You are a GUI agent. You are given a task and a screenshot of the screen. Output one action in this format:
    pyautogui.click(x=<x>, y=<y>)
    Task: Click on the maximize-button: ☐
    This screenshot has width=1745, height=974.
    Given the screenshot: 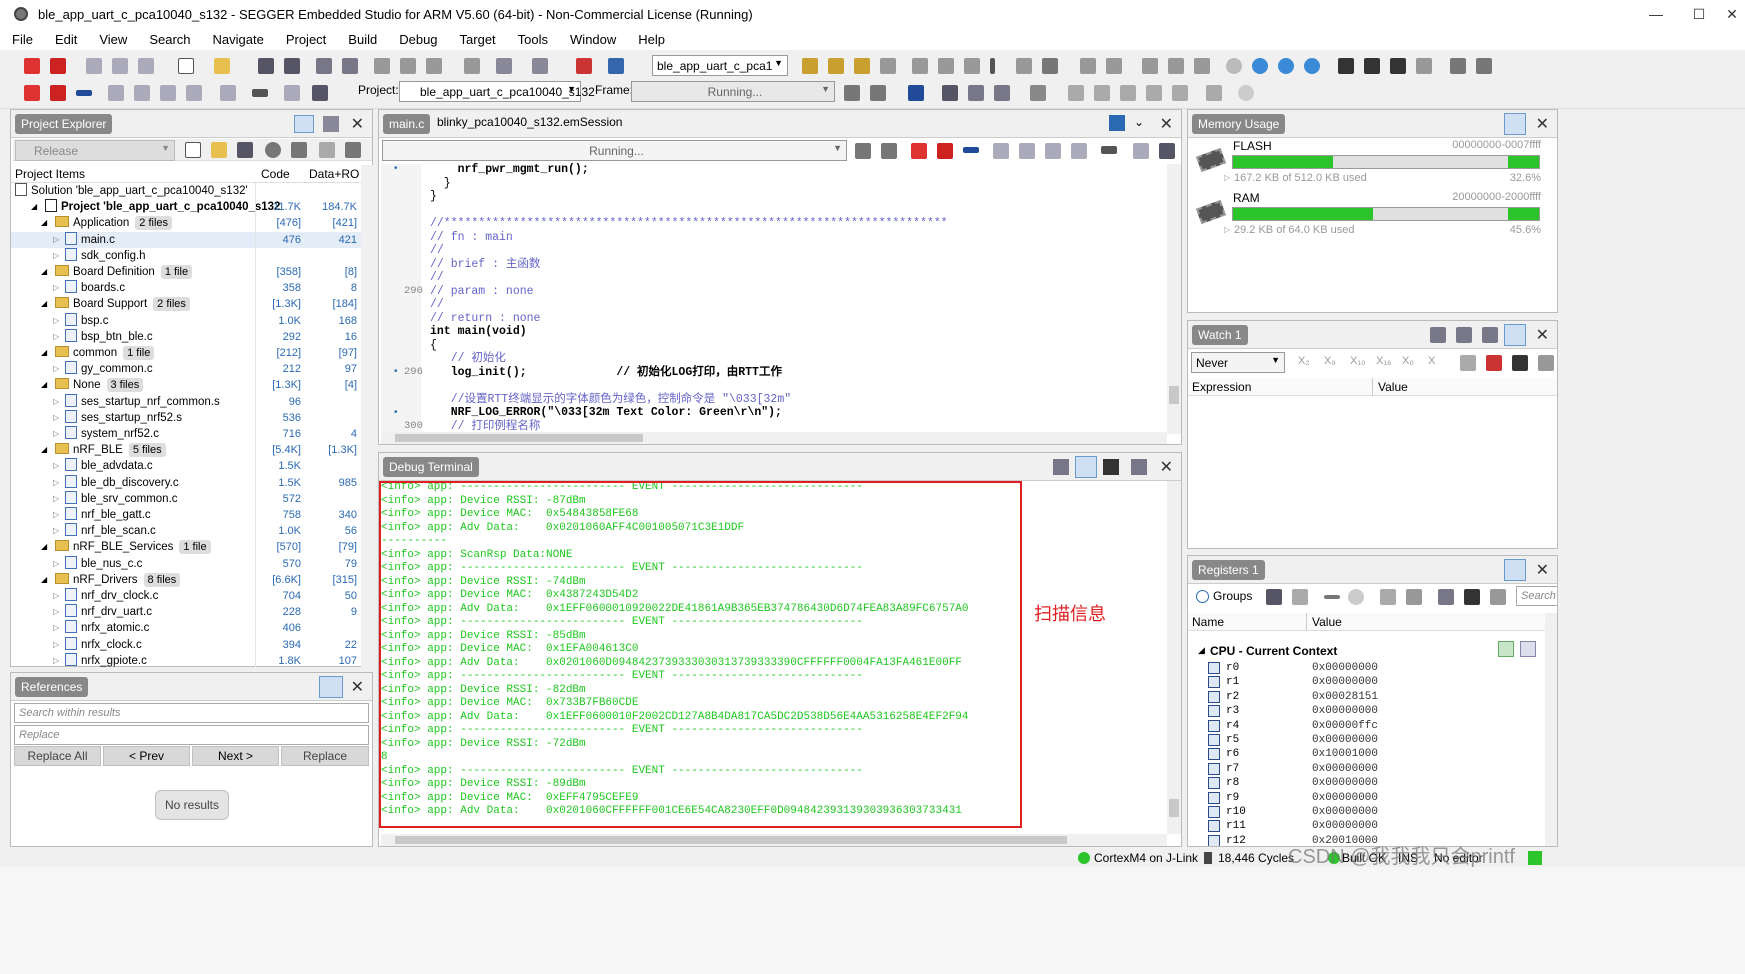 What is the action you would take?
    pyautogui.click(x=1699, y=14)
    